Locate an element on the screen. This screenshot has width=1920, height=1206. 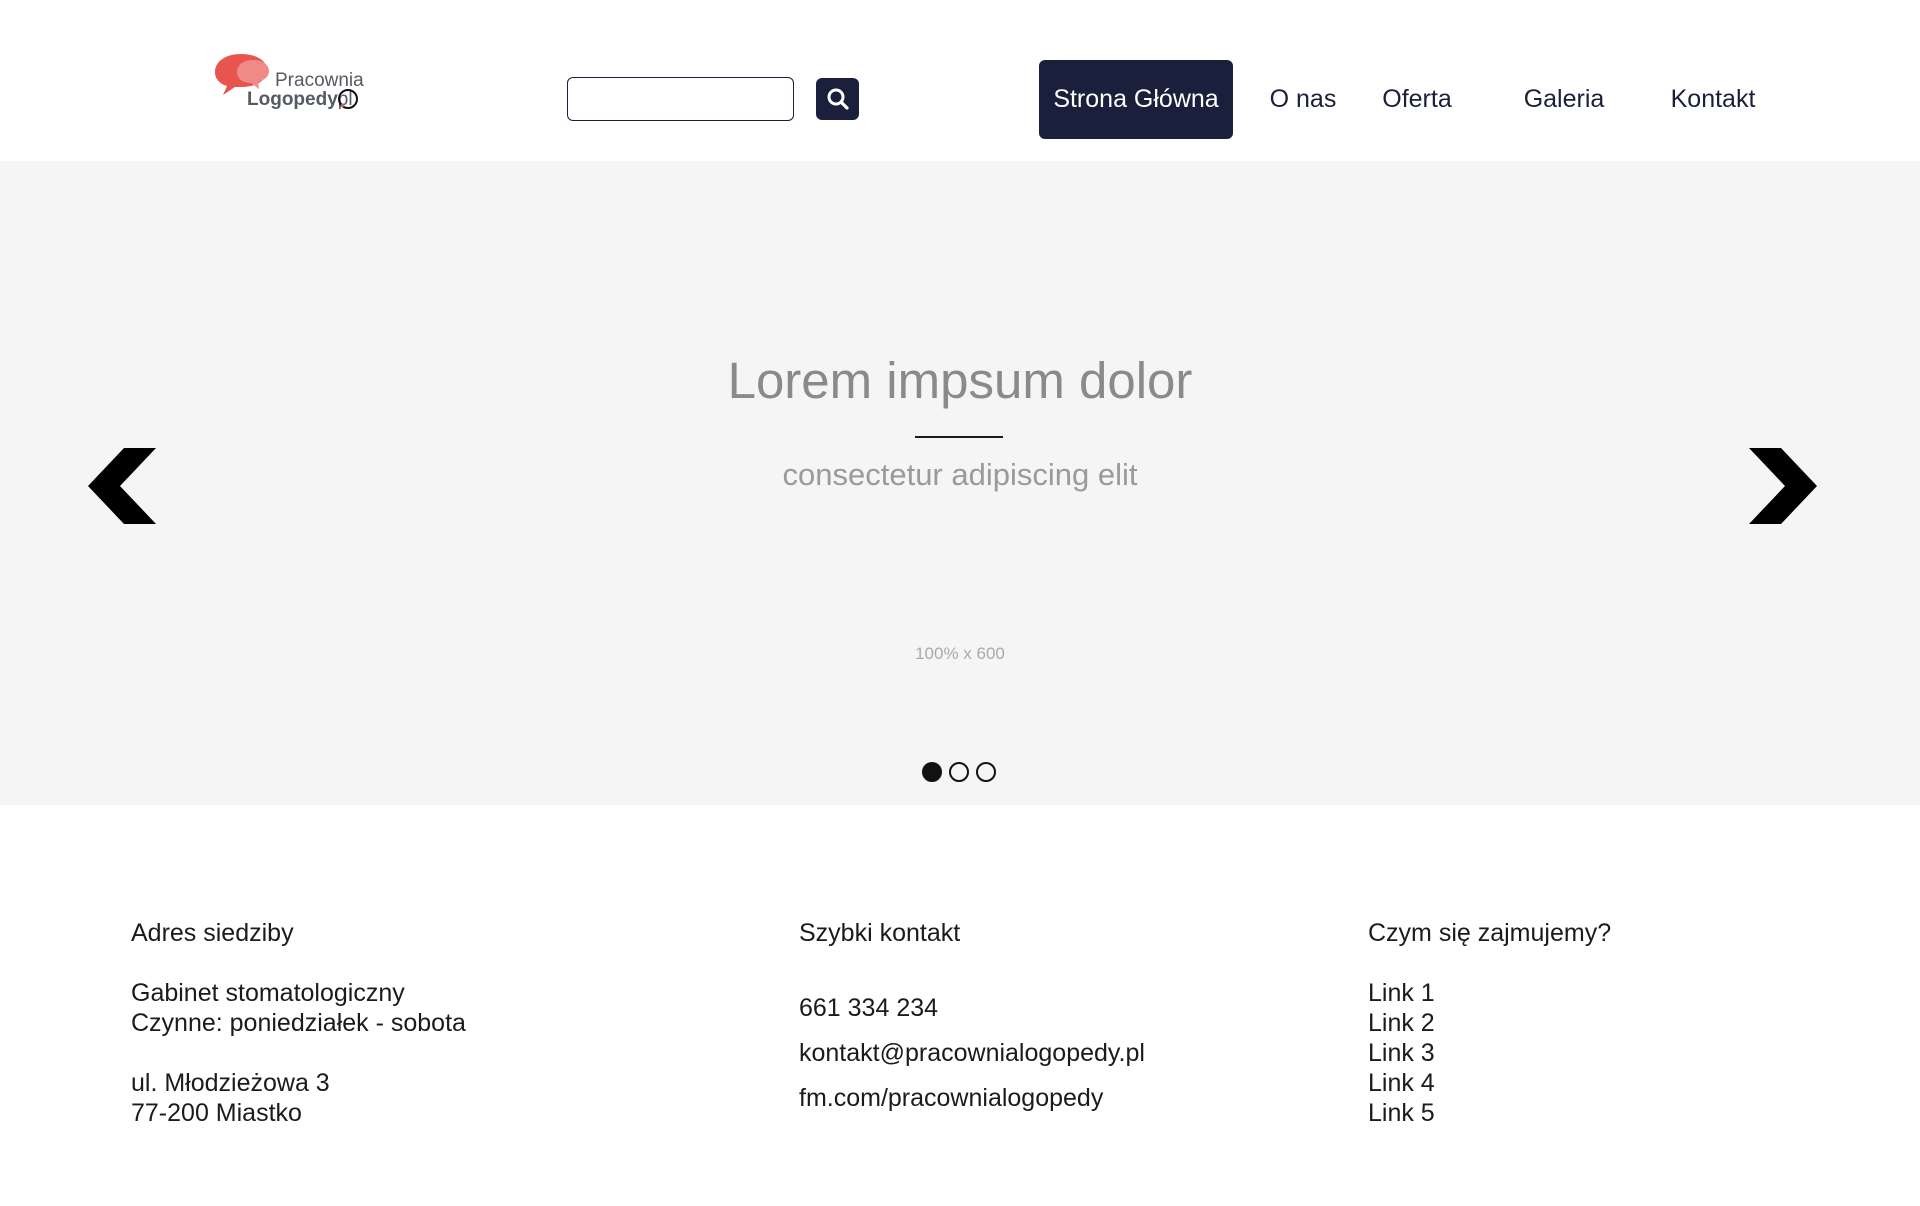
chevron-left-icon is located at coordinates (122, 486).